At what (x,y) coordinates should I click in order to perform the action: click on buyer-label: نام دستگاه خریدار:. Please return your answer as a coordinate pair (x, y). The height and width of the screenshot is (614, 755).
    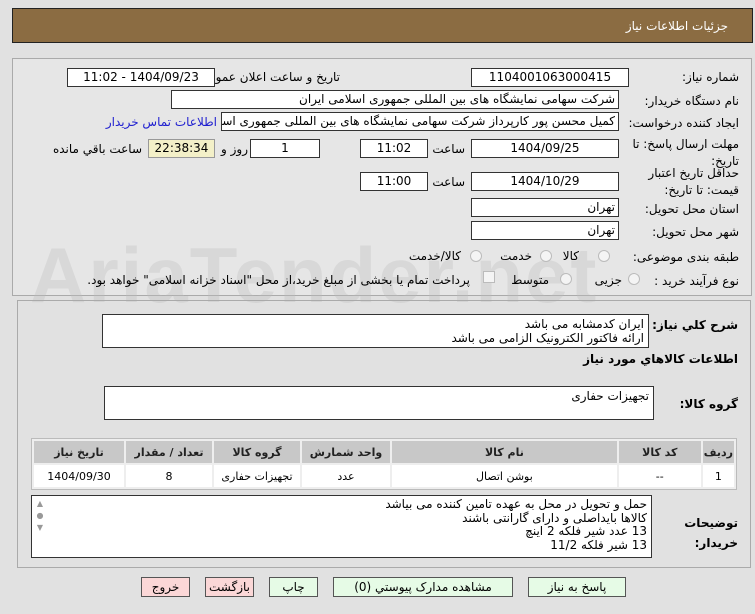
    Looking at the image, I should click on (692, 101).